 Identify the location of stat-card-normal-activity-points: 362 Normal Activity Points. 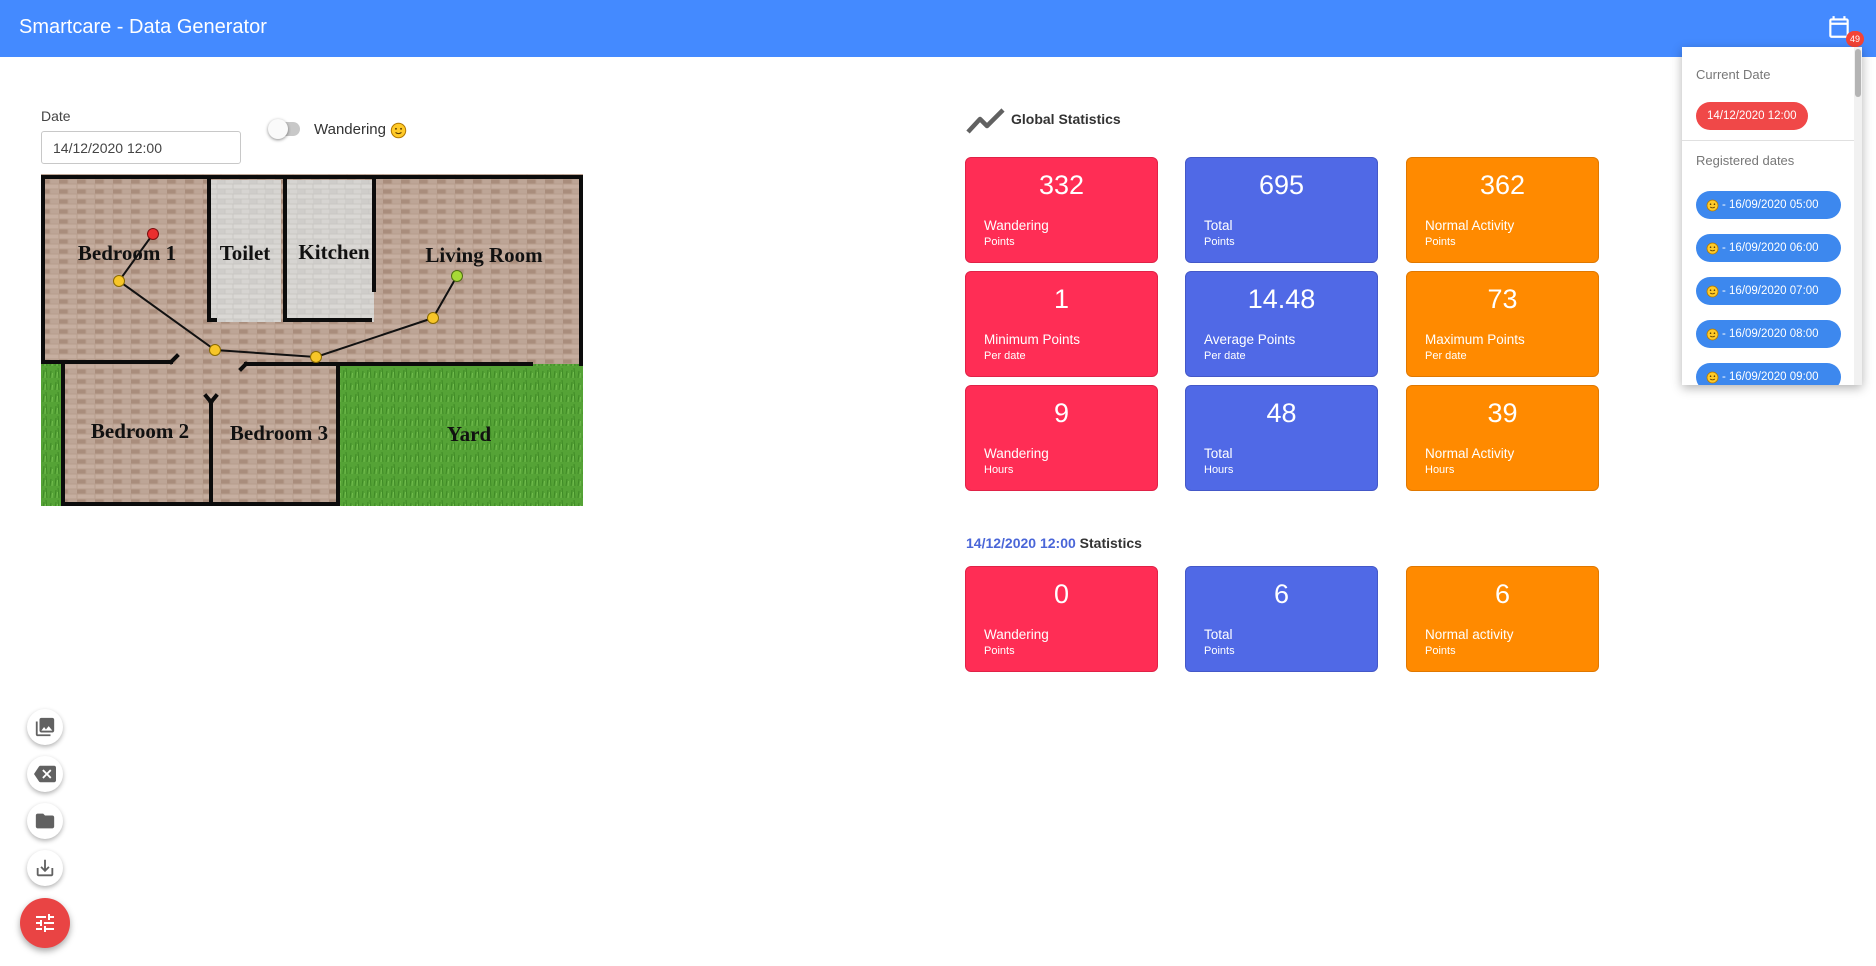
(1502, 210).